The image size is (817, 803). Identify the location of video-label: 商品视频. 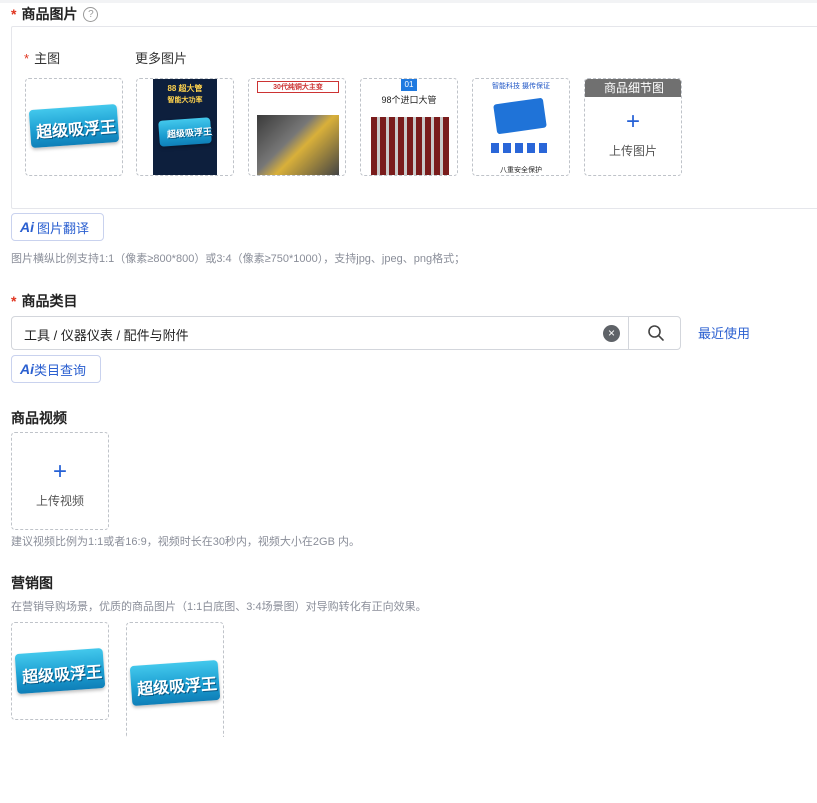
(39, 418).